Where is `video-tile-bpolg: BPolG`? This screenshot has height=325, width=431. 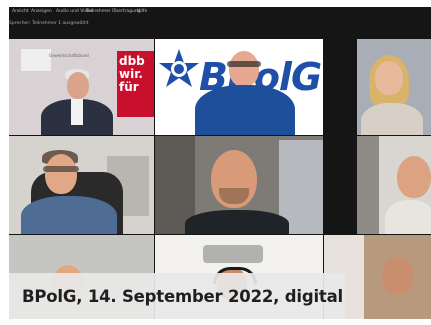
video-tile-bpolg: BPolG is located at coordinates (239, 87).